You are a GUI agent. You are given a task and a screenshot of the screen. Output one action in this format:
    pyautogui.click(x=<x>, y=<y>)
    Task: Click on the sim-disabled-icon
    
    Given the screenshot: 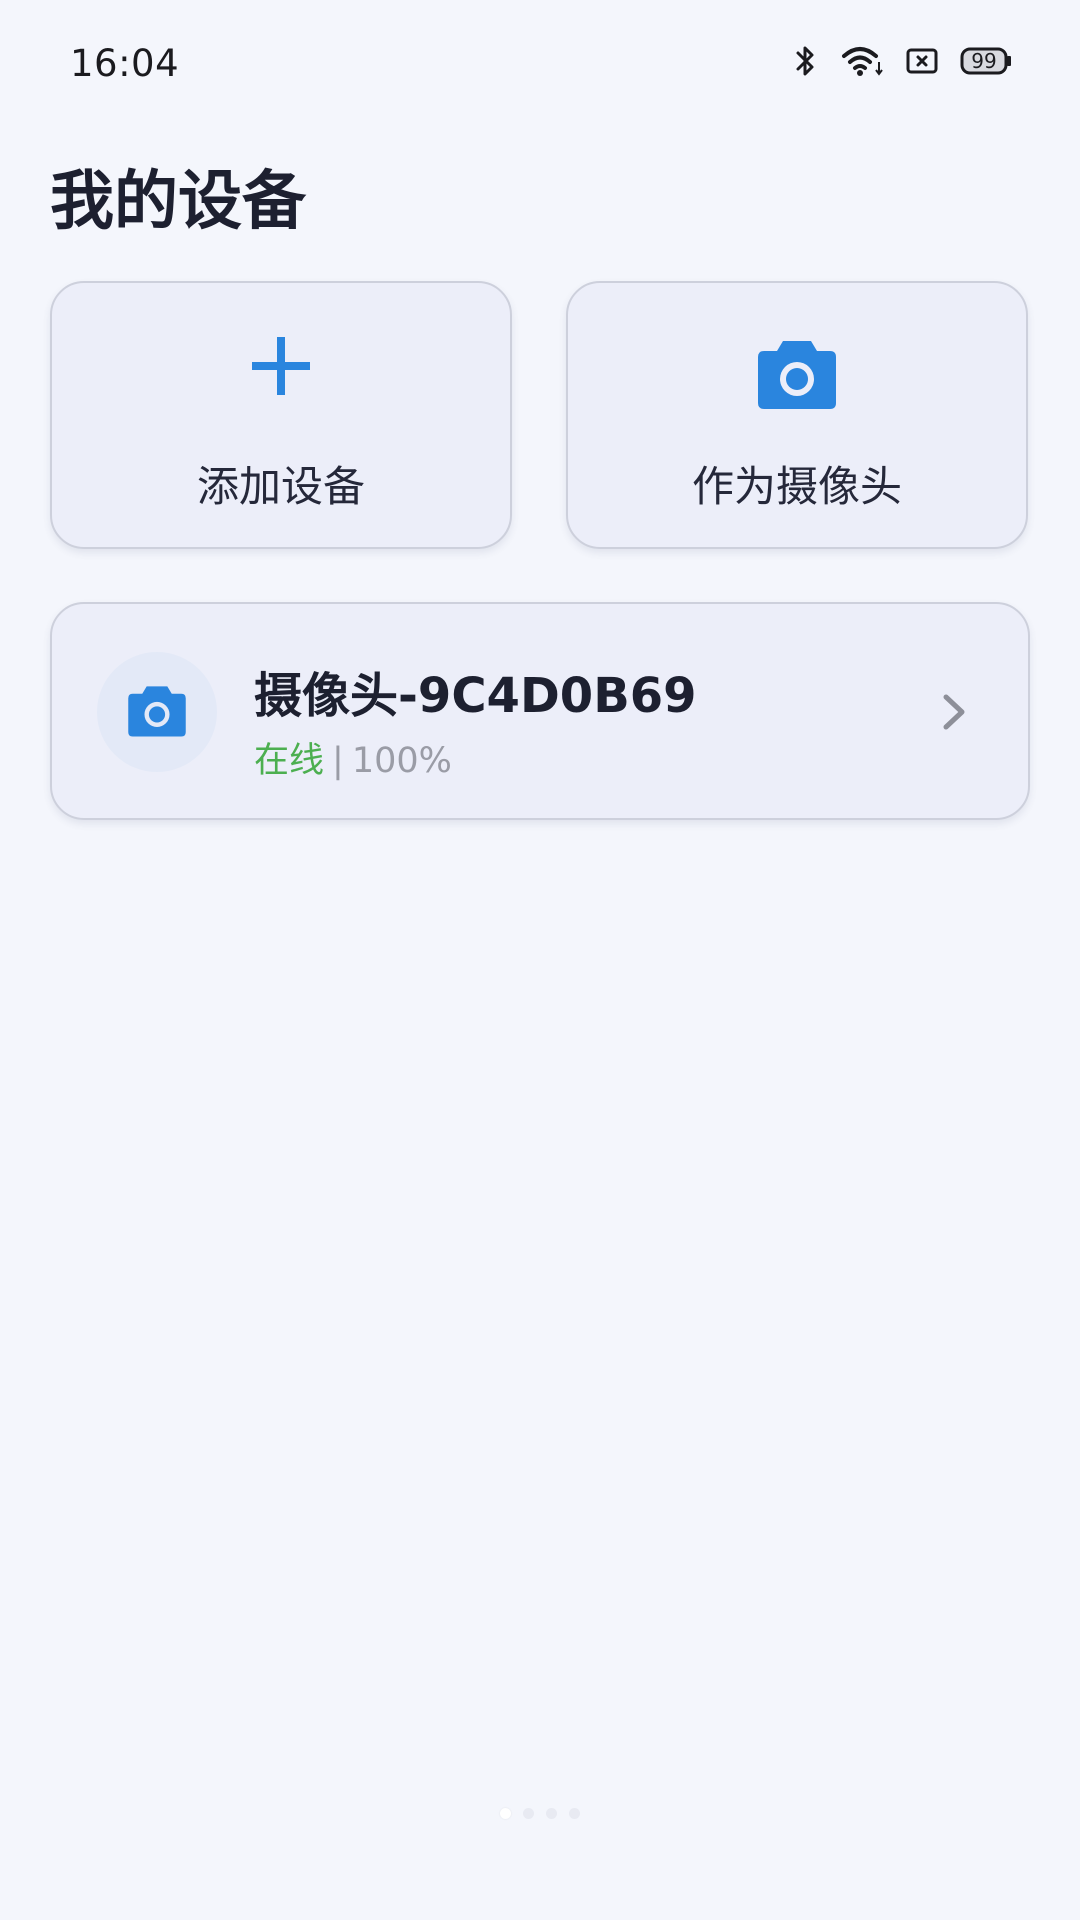 What is the action you would take?
    pyautogui.click(x=922, y=61)
    